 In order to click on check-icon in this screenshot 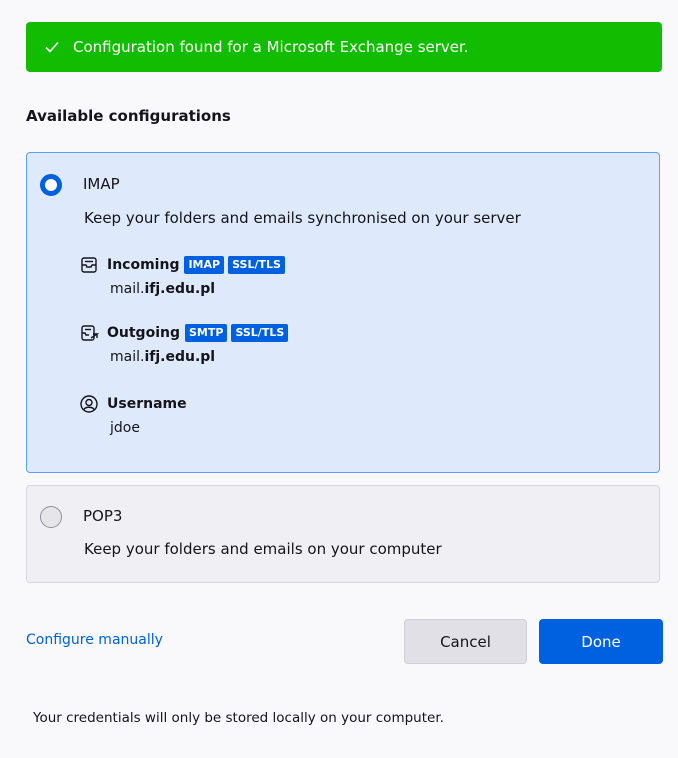, I will do `click(52, 47)`.